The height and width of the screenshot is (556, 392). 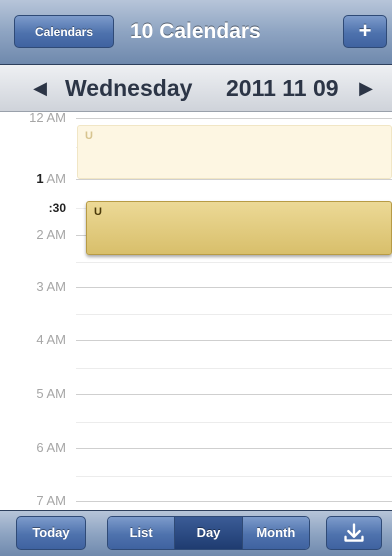 I want to click on segment-day: Day, so click(x=209, y=533).